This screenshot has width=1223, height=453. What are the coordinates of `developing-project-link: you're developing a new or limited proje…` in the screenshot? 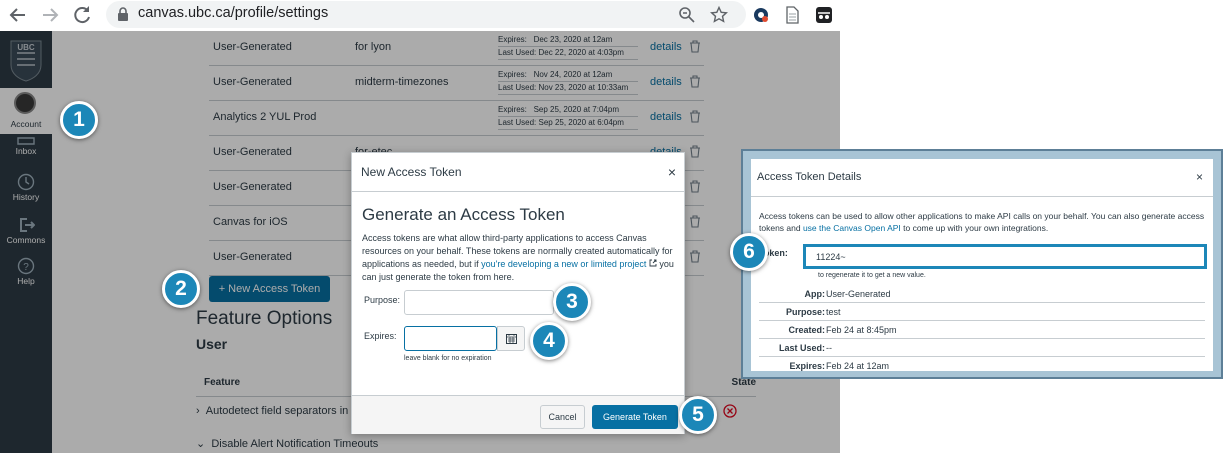 It's located at (563, 264).